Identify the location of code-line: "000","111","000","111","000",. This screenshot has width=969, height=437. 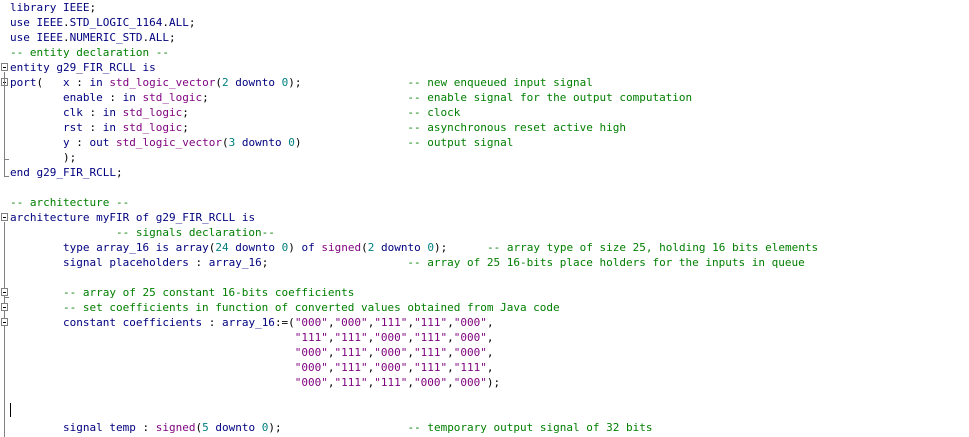
(484, 352).